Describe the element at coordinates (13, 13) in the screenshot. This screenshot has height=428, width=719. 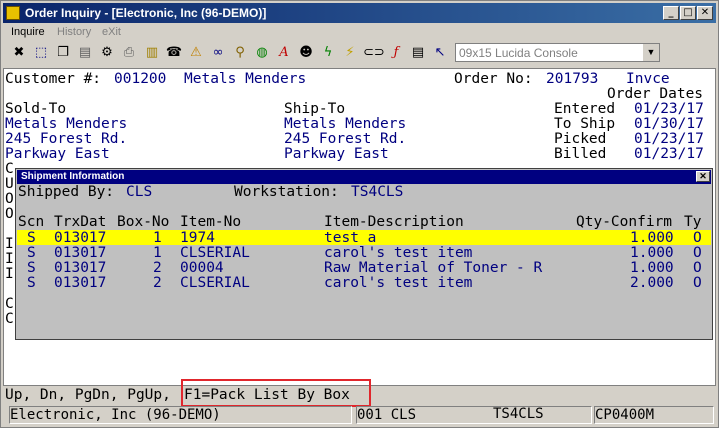
I see `app-icon` at that location.